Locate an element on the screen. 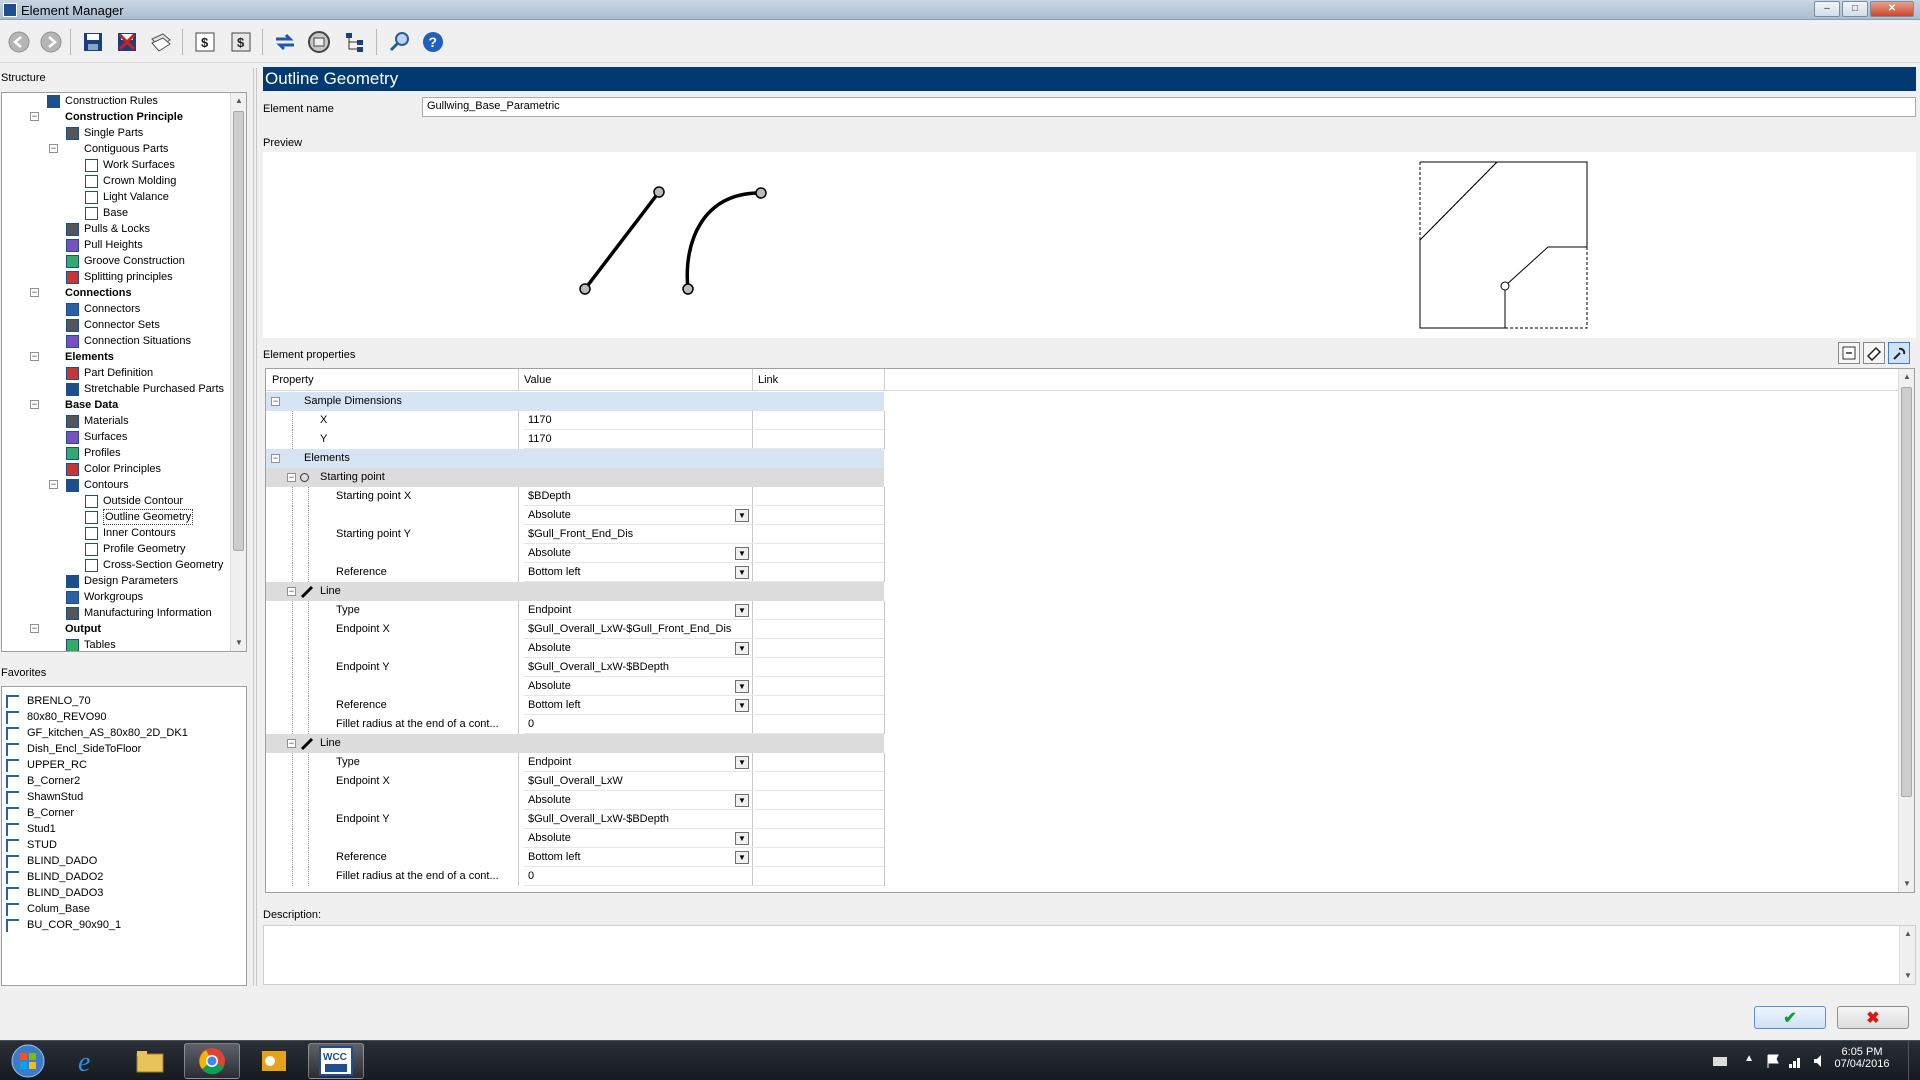  tree-item: Materials is located at coordinates (116, 421).